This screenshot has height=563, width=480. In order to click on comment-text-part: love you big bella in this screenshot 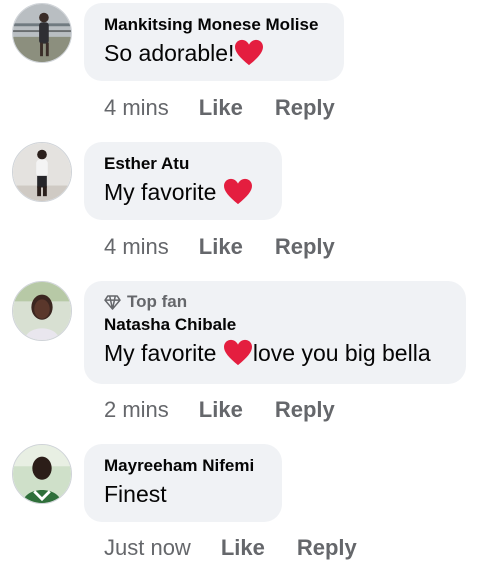, I will do `click(341, 353)`.